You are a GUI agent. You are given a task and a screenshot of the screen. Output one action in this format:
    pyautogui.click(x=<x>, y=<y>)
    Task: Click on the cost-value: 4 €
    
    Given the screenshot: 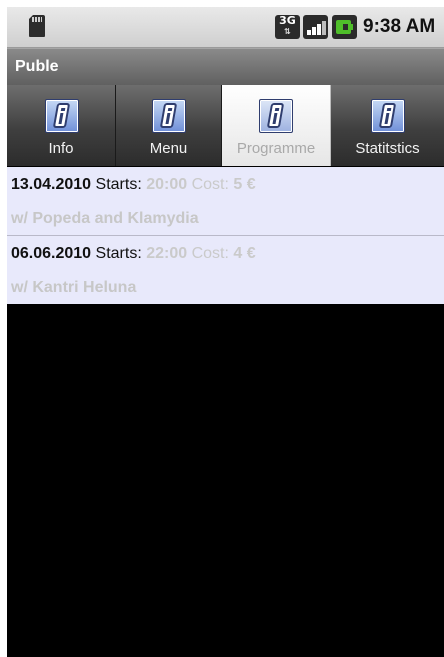 What is the action you would take?
    pyautogui.click(x=244, y=253)
    